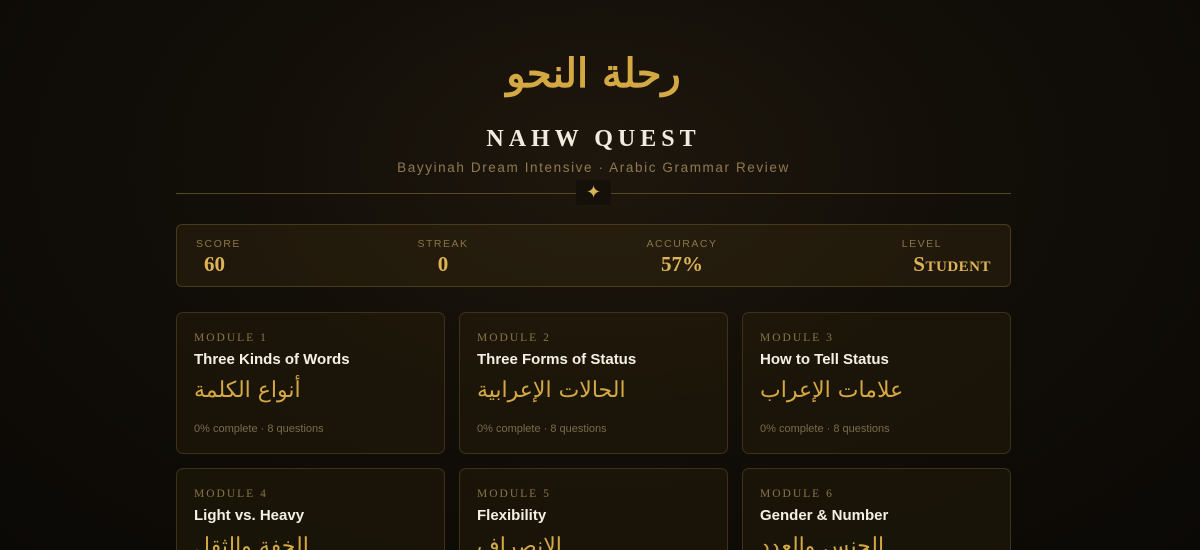  I want to click on module-label: MODULE 2, so click(514, 338).